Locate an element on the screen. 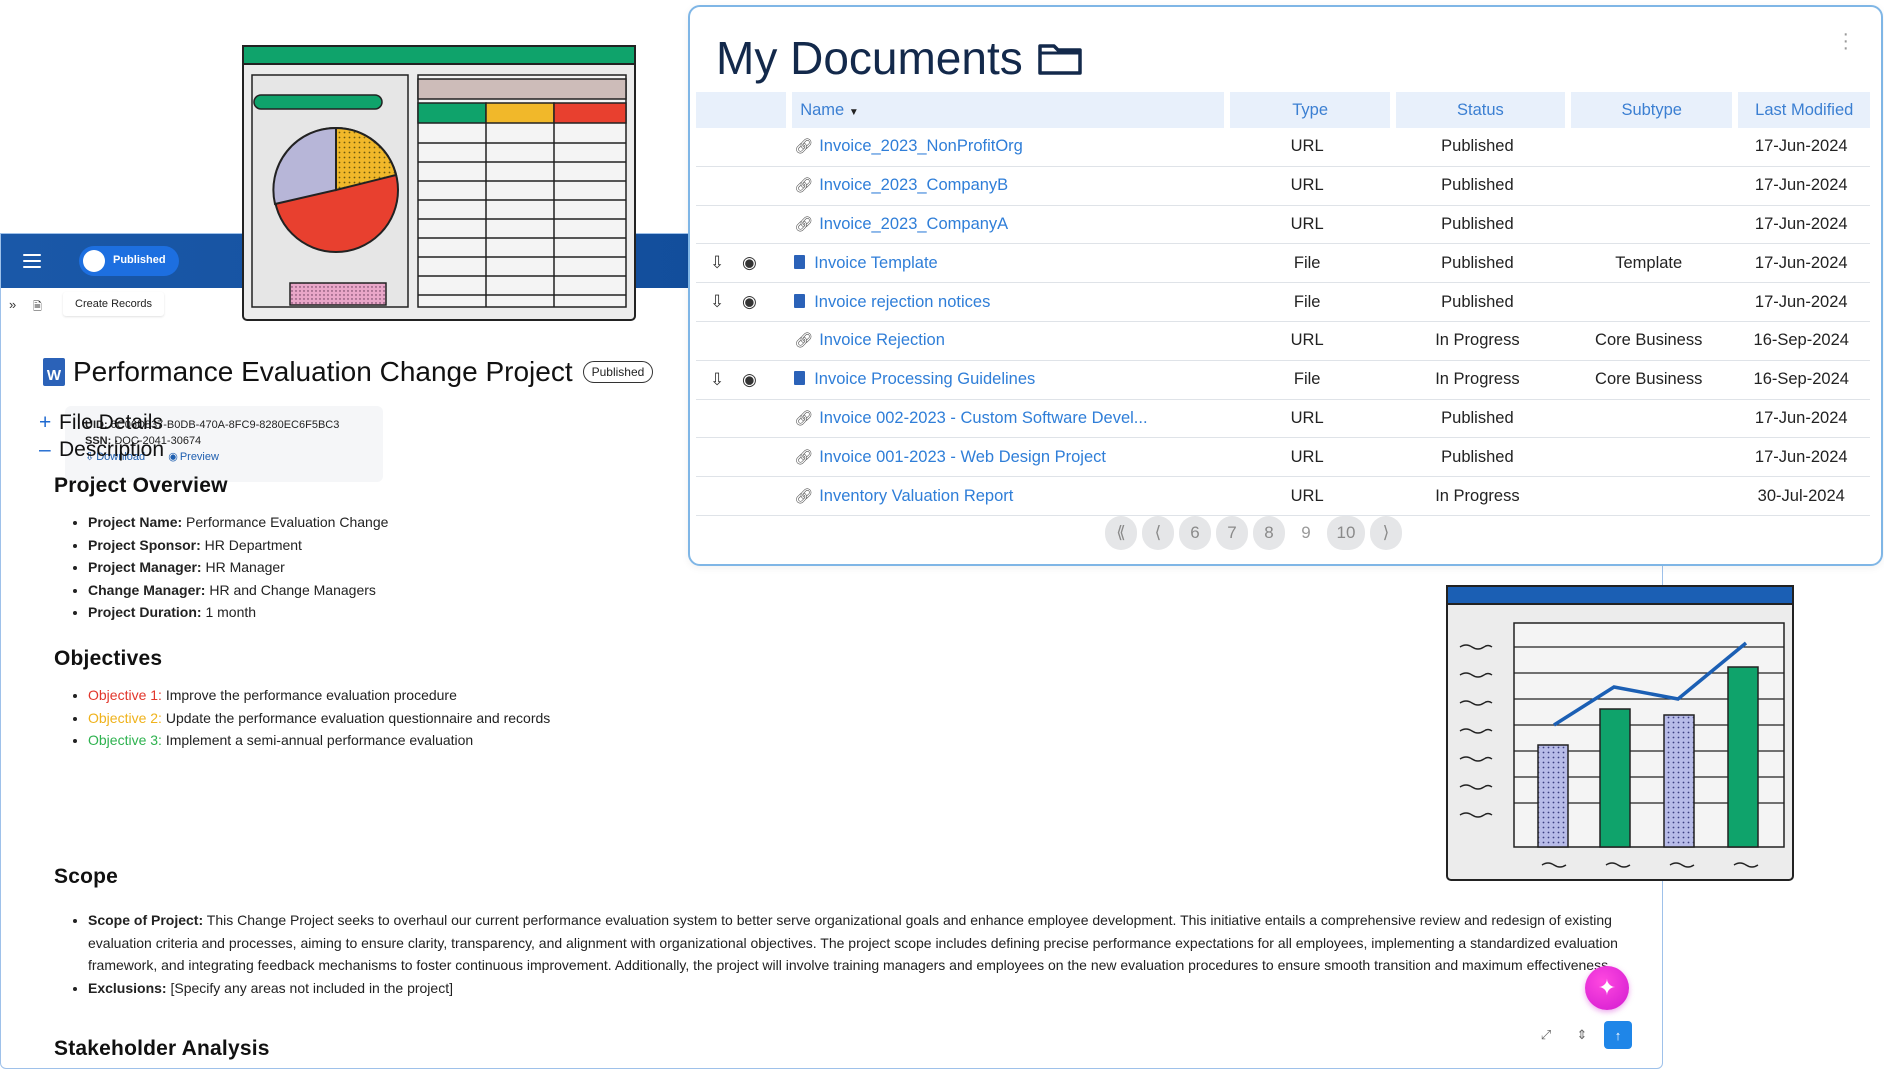  document-name-cell: 🔗︎ Invoice_2023_NonProfitOrg is located at coordinates (1005, 147).